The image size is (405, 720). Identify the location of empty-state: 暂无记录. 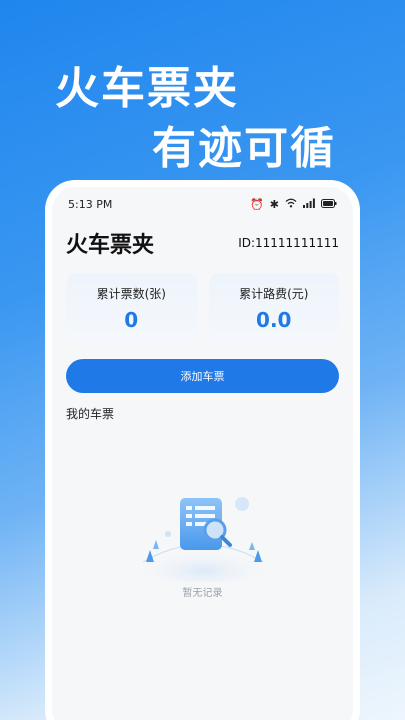
(202, 557).